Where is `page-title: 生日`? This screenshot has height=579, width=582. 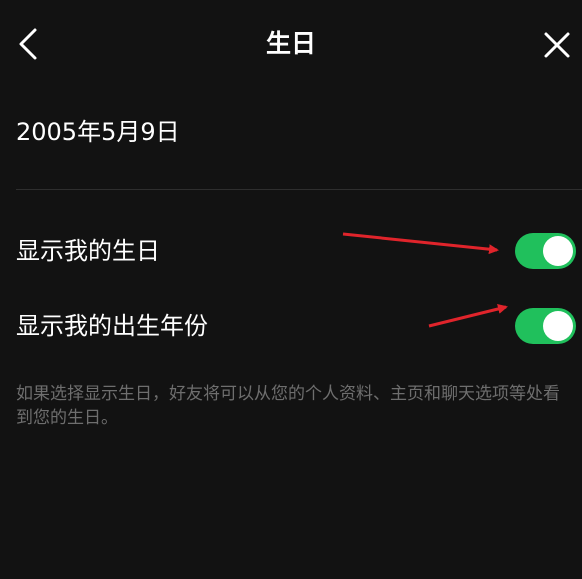
page-title: 生日 is located at coordinates (290, 43).